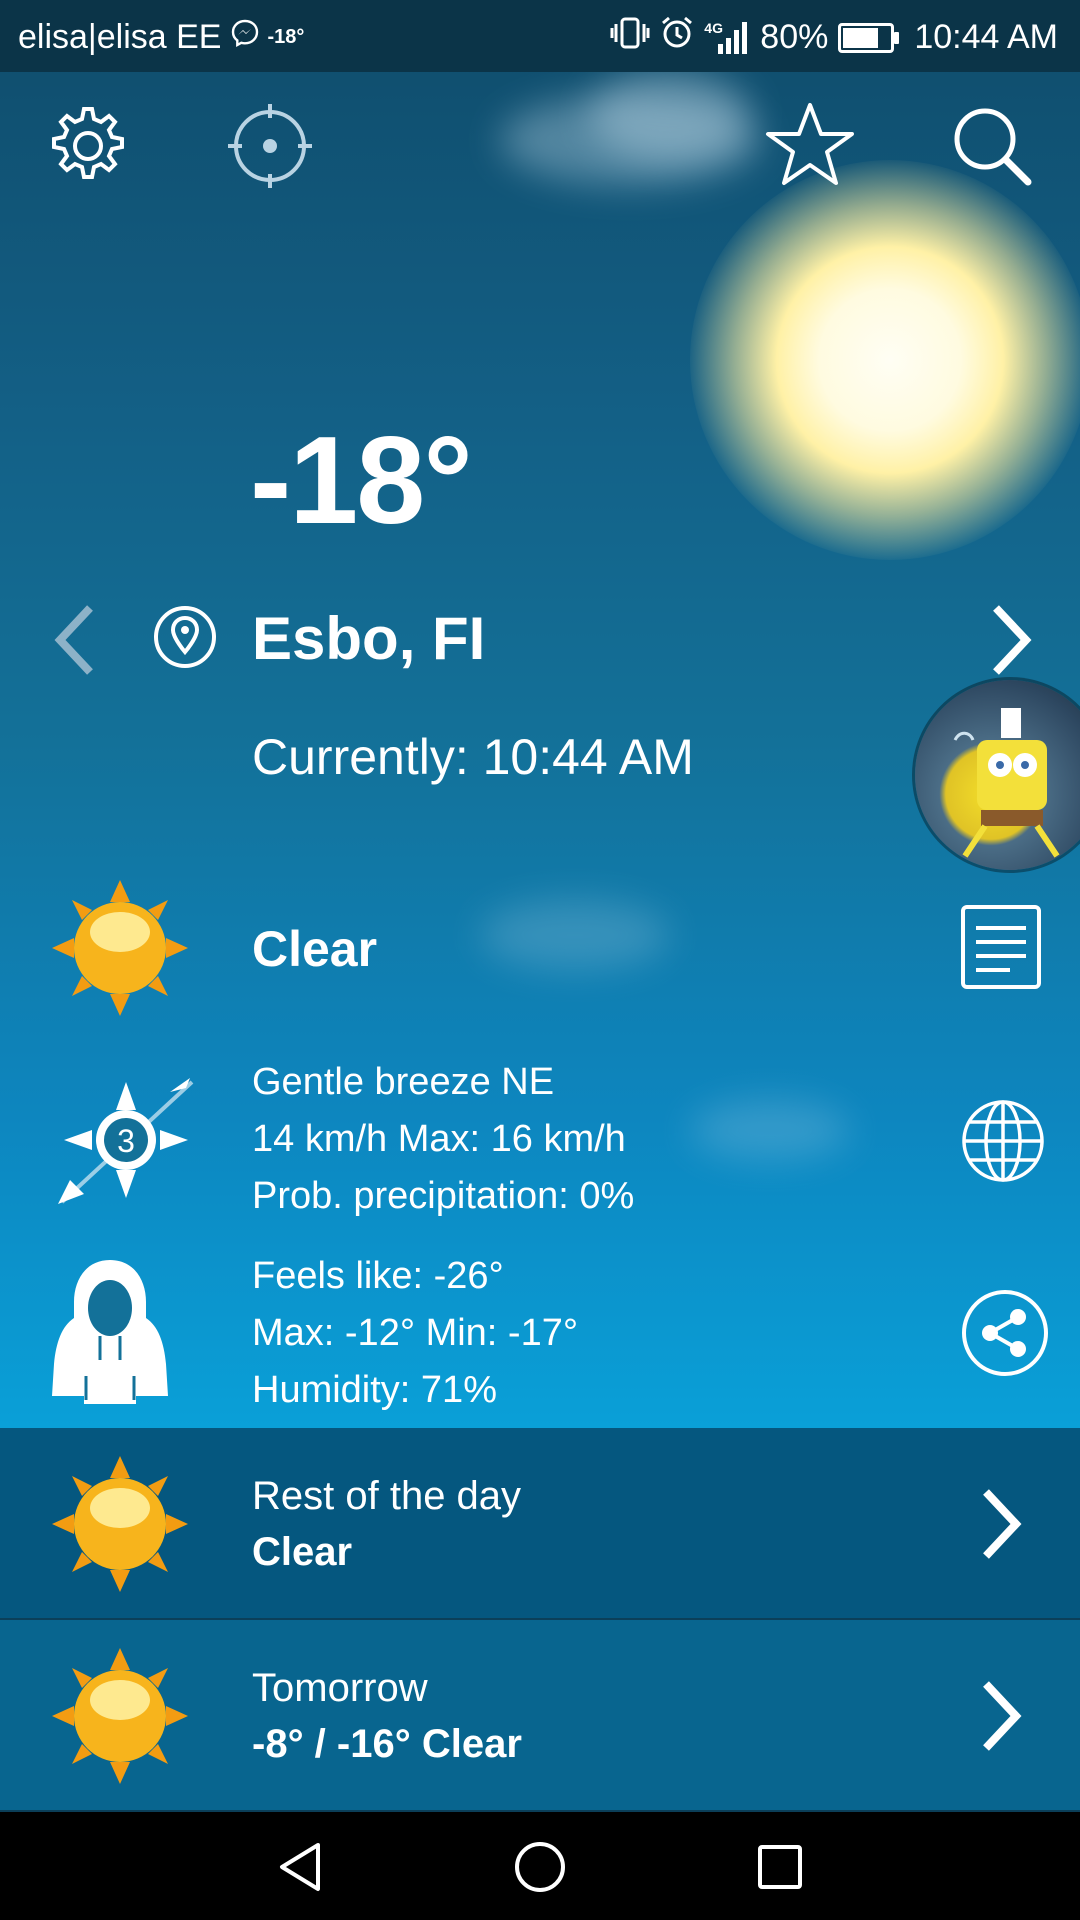  Describe the element at coordinates (302, 1552) in the screenshot. I see `forecast-summary: Clear` at that location.